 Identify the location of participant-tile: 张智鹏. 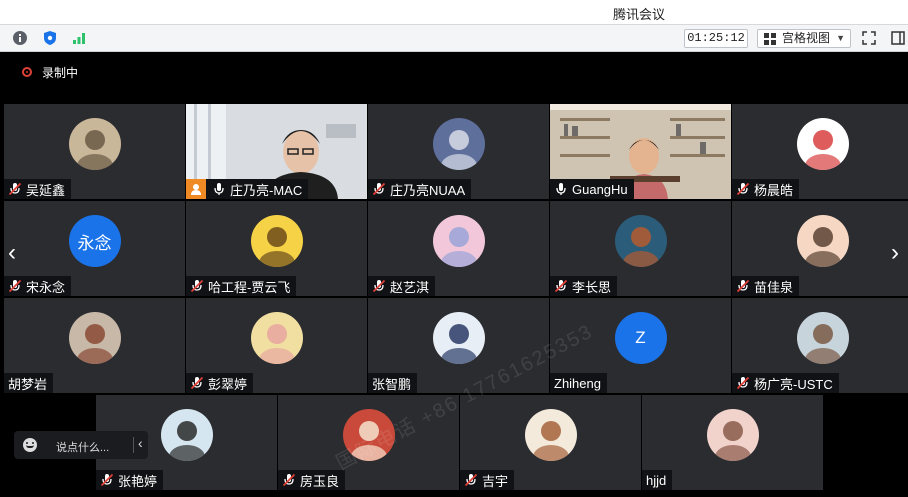
(458, 345).